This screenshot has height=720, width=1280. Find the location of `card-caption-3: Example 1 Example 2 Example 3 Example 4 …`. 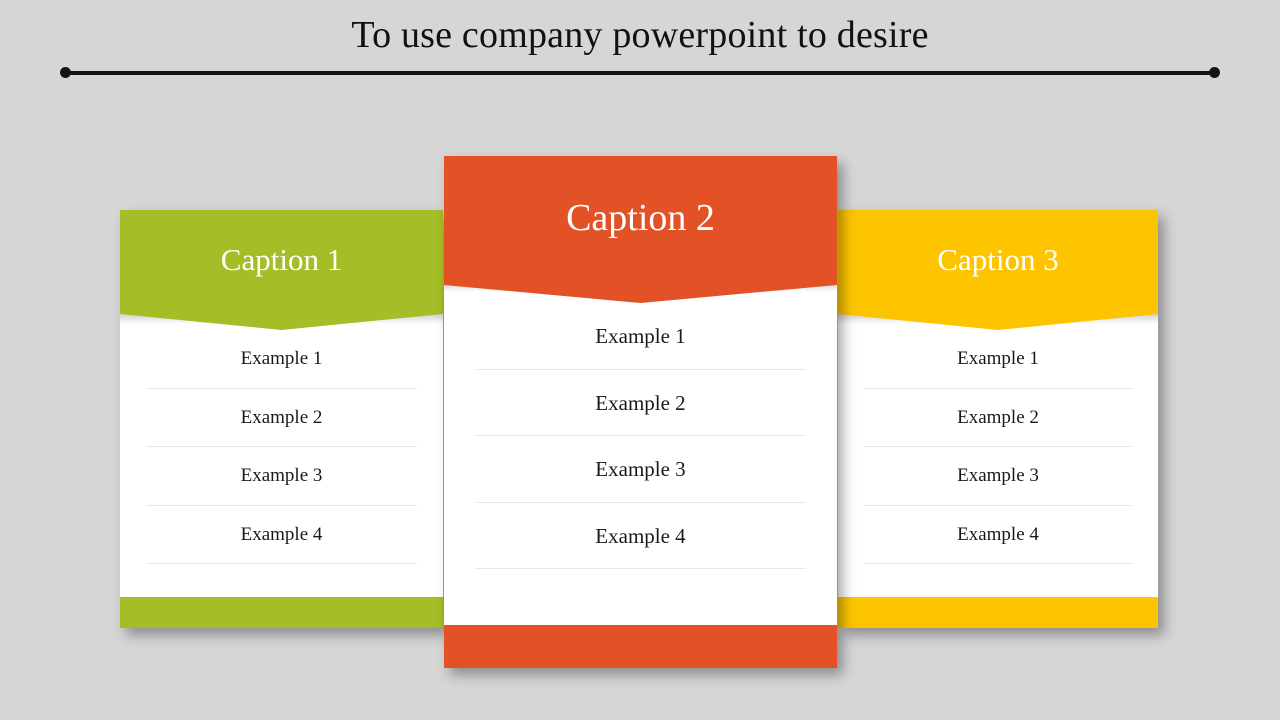

card-caption-3: Example 1 Example 2 Example 3 Example 4 … is located at coordinates (998, 419).